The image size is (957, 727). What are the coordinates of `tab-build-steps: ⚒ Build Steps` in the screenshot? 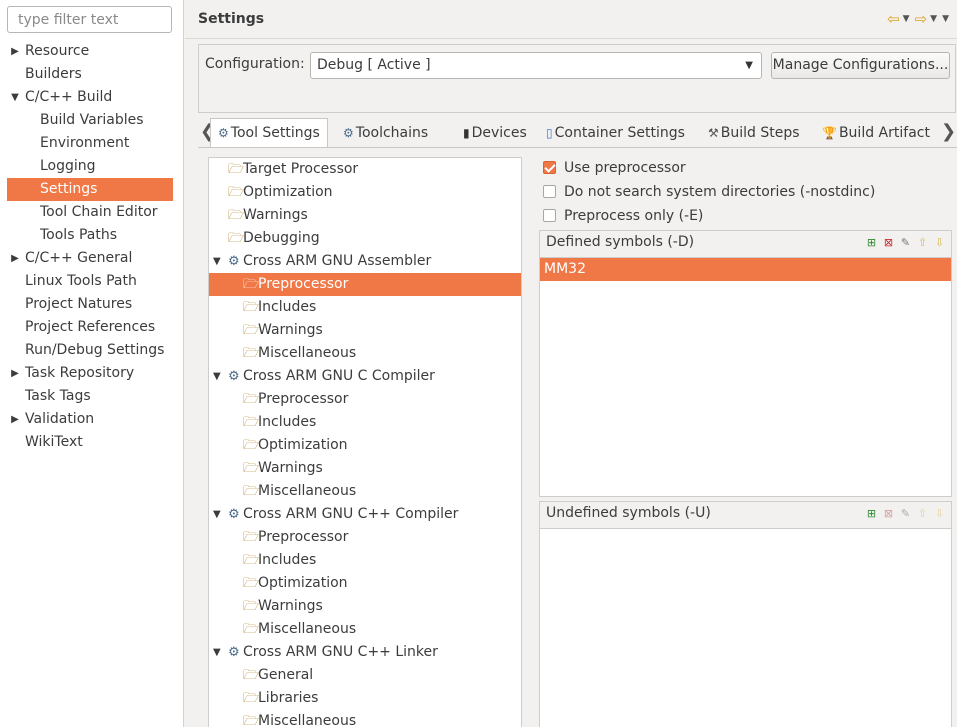 It's located at (754, 133).